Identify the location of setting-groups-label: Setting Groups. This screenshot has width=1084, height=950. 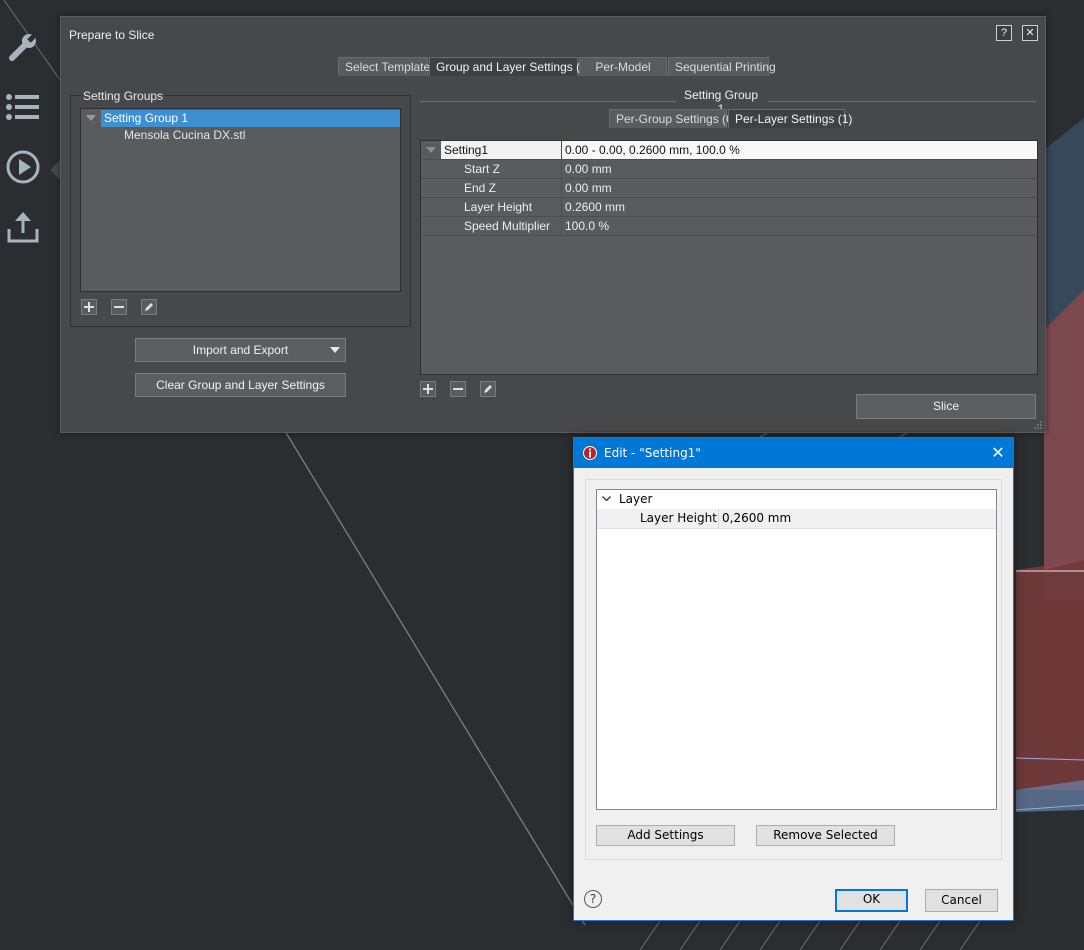
(123, 96).